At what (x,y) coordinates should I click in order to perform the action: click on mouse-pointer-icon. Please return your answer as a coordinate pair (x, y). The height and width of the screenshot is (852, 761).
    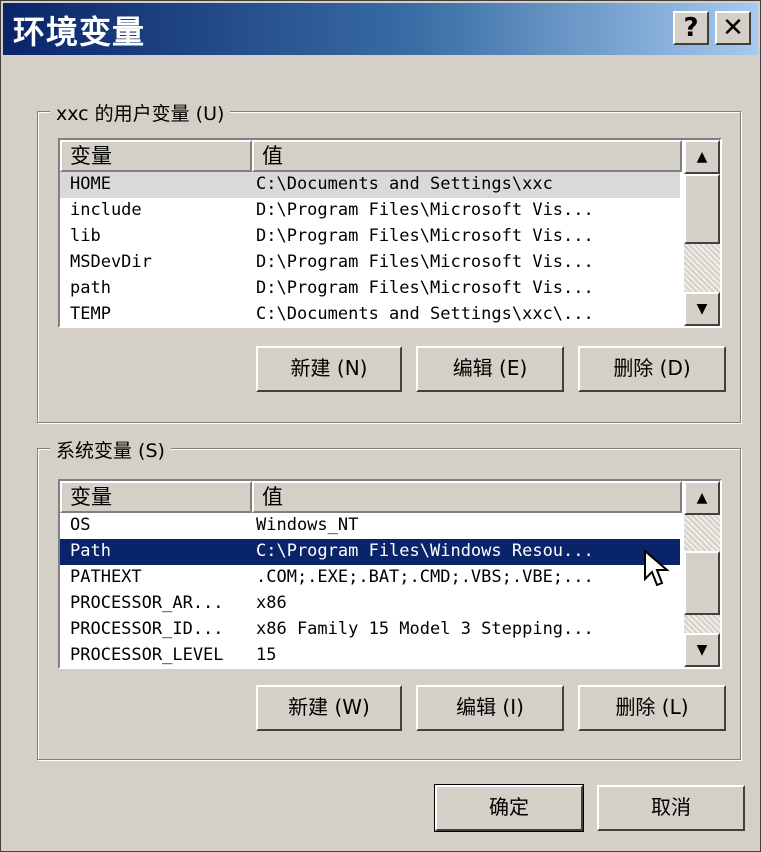
    Looking at the image, I should click on (657, 568).